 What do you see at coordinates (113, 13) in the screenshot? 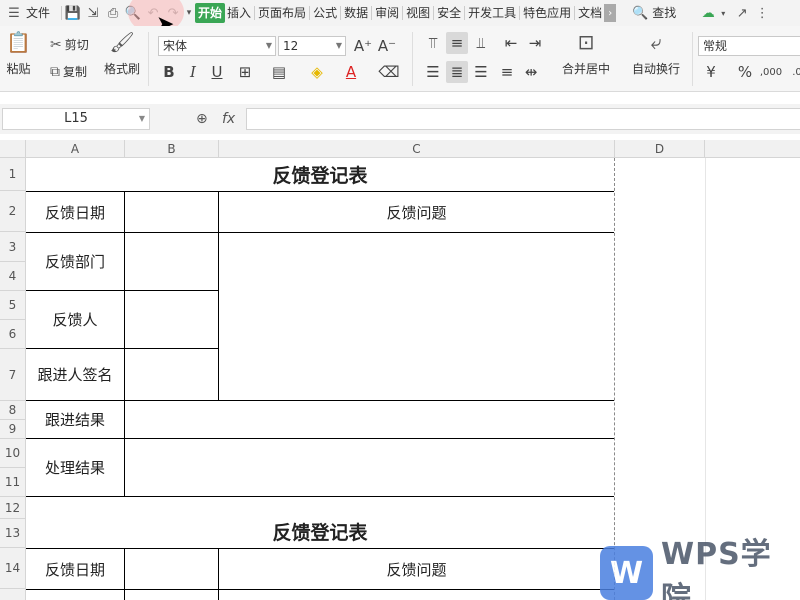
I see `print-icon: ⎙` at bounding box center [113, 13].